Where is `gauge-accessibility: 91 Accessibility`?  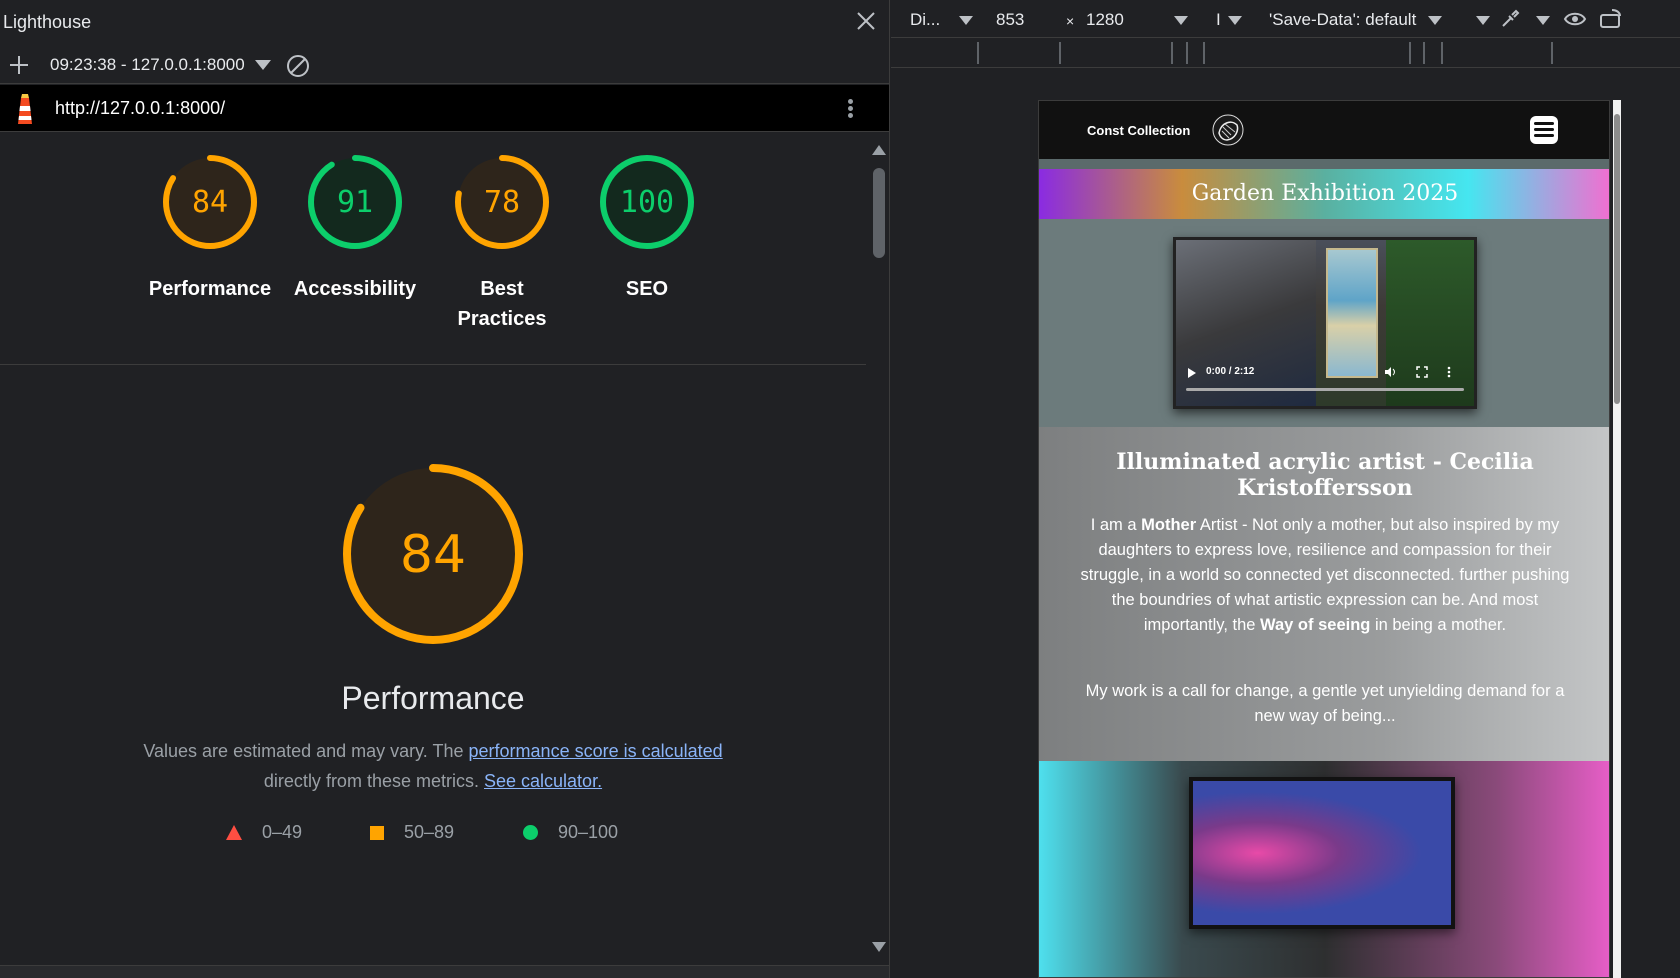 gauge-accessibility: 91 Accessibility is located at coordinates (355, 228).